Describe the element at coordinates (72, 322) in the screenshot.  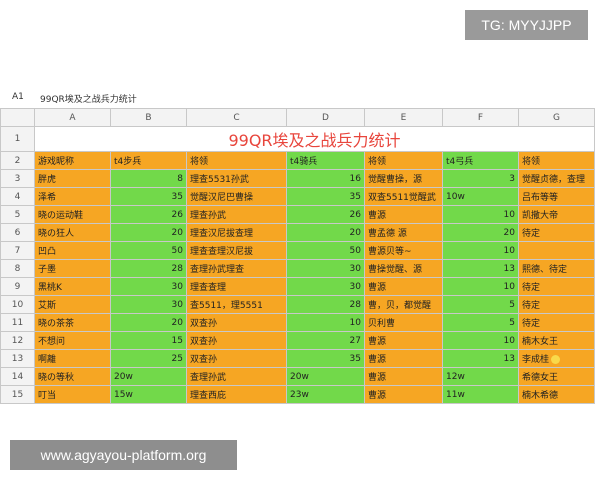
I see `table-cell: 晓の茶茶` at that location.